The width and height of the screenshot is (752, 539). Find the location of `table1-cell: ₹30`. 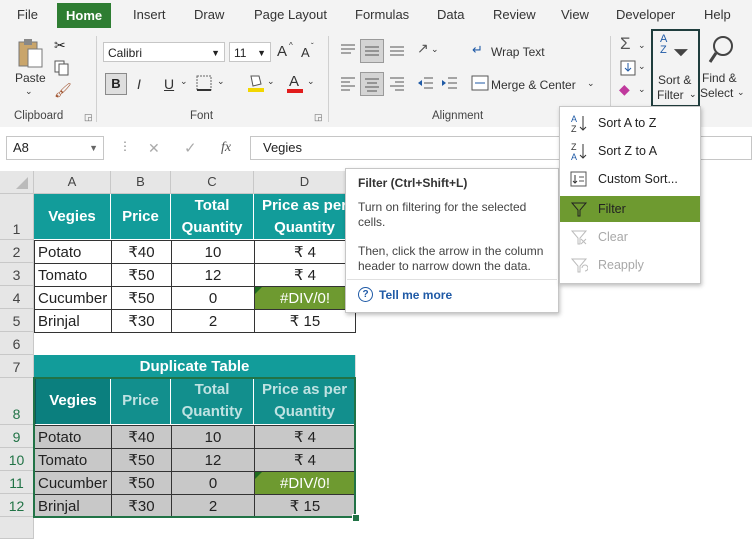

table1-cell: ₹30 is located at coordinates (141, 321).